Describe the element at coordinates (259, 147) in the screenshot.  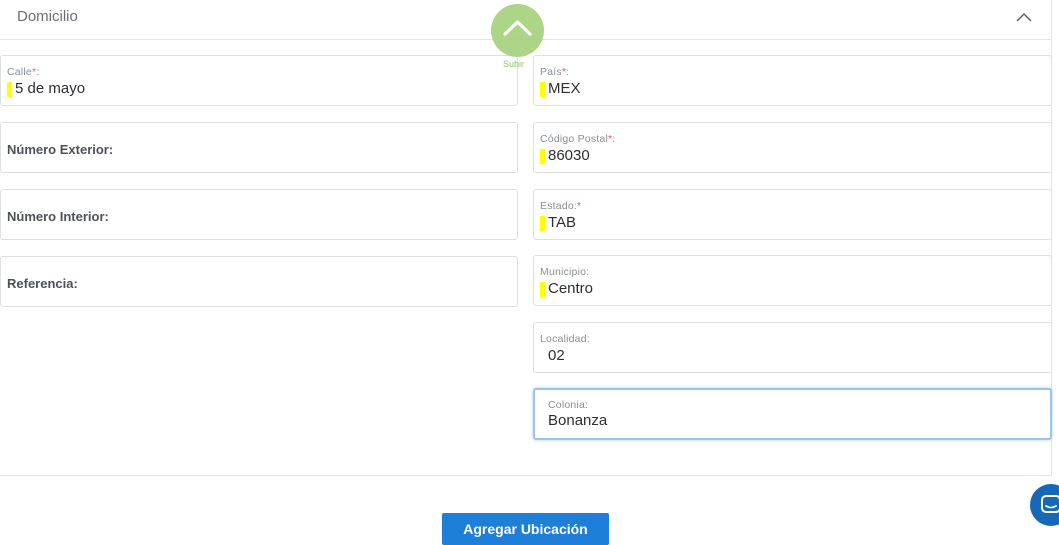
I see `numero-exterior-field: Número Exterior:` at that location.